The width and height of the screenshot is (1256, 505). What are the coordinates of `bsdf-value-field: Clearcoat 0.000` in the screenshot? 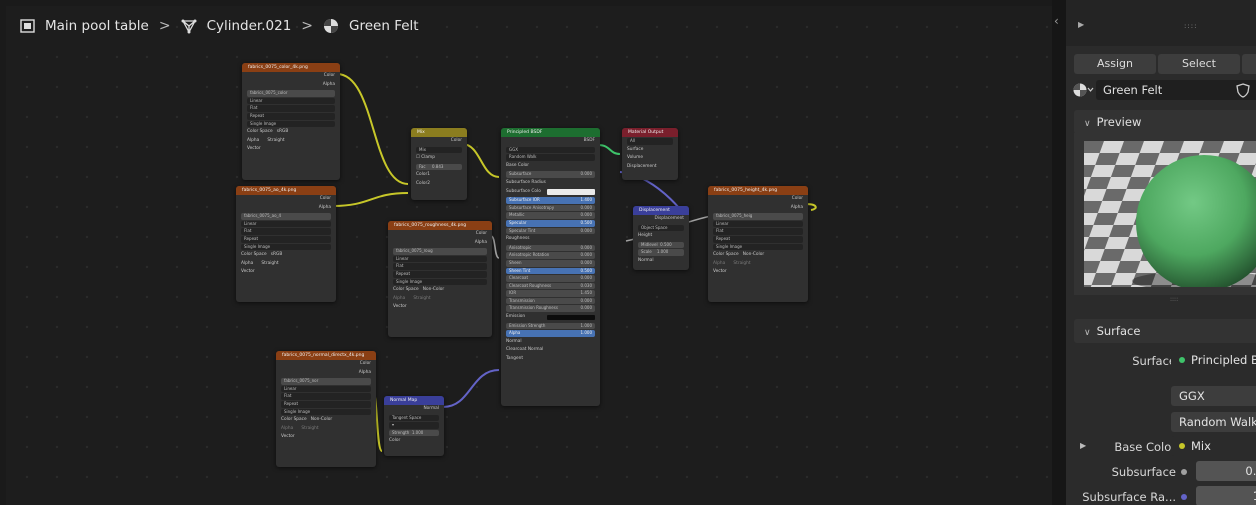 It's located at (550, 278).